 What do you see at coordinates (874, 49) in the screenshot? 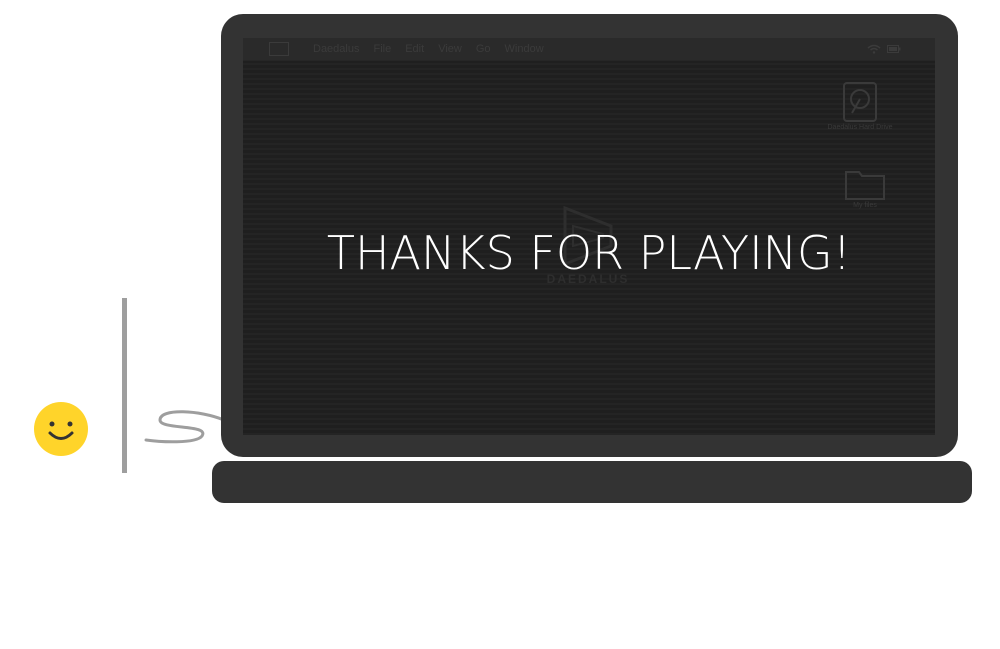
I see `wifi-icon` at bounding box center [874, 49].